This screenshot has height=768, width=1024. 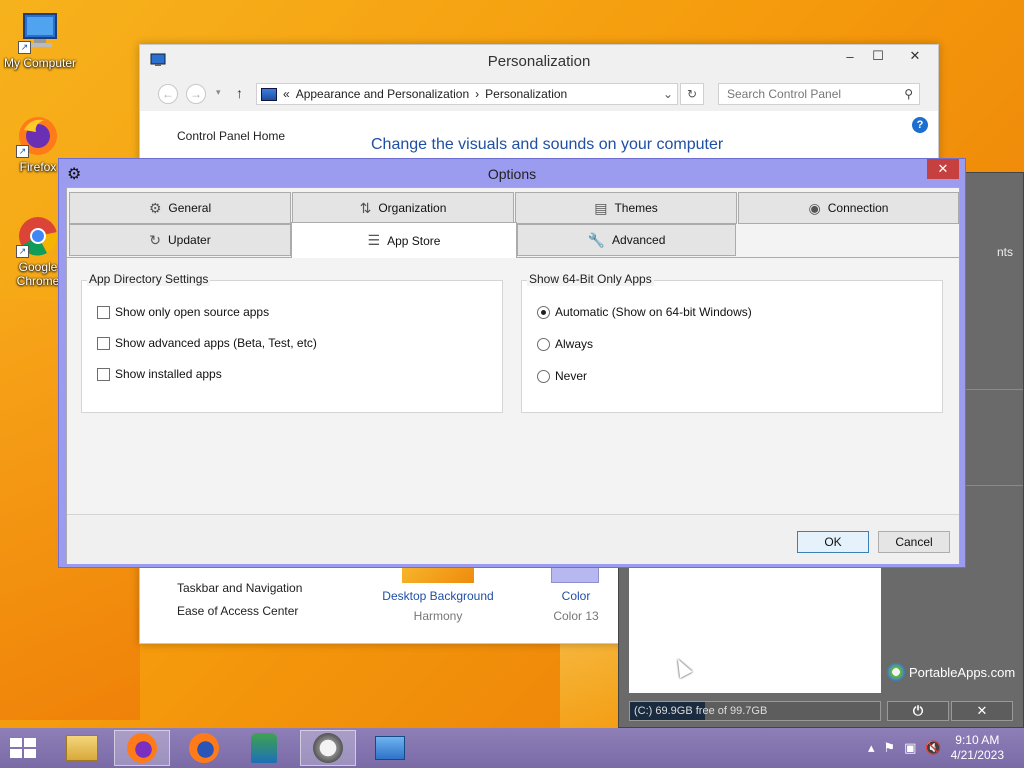 What do you see at coordinates (526, 94) in the screenshot?
I see `breadcrumb-item: Personalization` at bounding box center [526, 94].